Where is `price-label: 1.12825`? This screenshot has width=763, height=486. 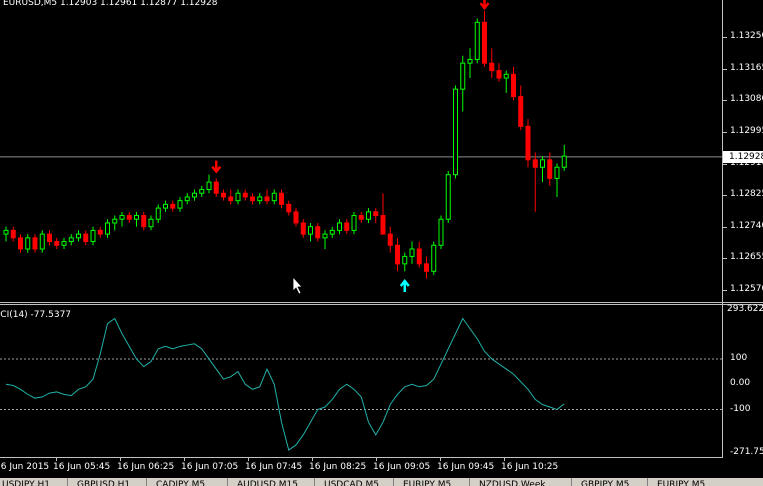 price-label: 1.12825 is located at coordinates (746, 194).